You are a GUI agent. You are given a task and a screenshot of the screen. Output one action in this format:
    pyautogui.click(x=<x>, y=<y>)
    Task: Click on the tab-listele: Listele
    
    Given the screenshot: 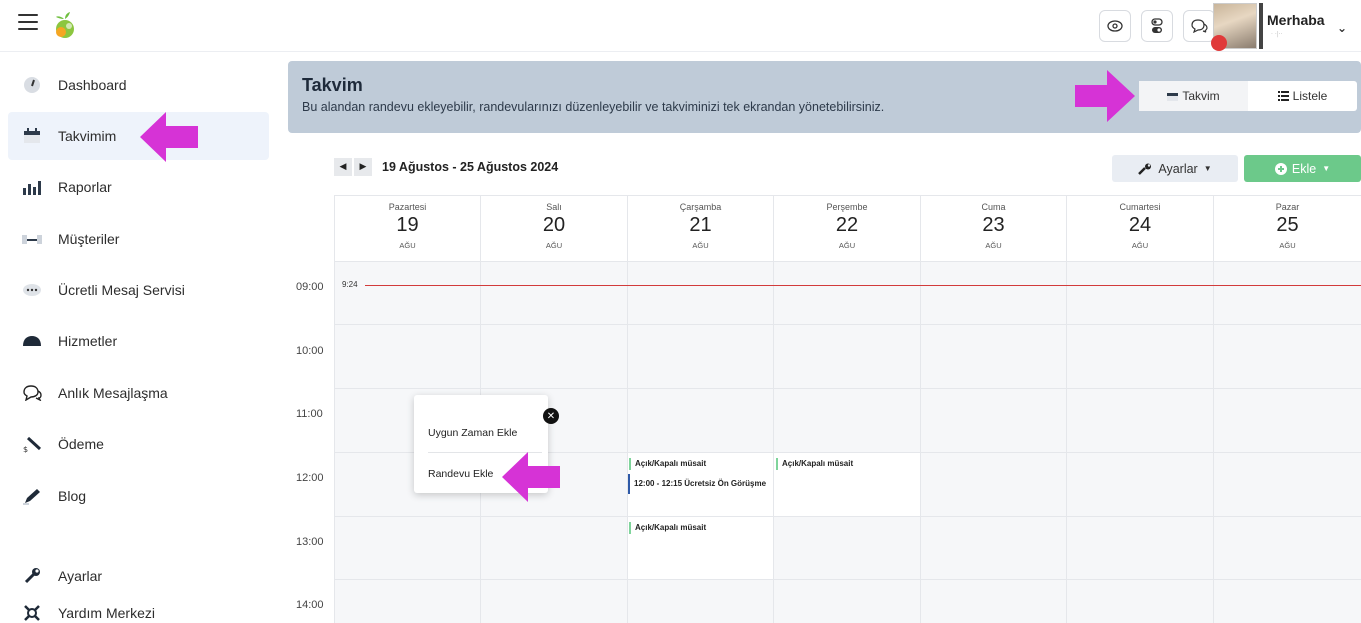 What is the action you would take?
    pyautogui.click(x=1302, y=96)
    